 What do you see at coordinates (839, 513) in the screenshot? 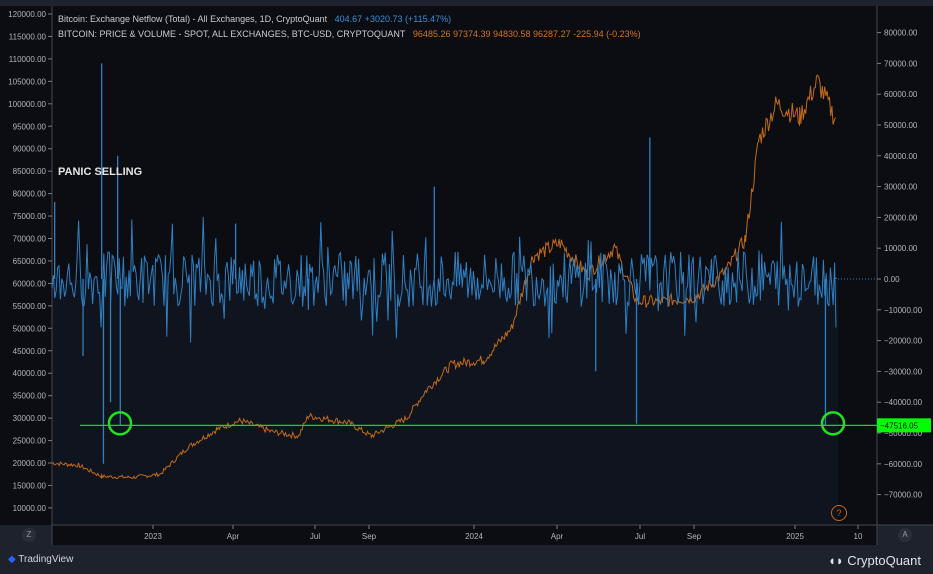
I see `help-button: ?` at bounding box center [839, 513].